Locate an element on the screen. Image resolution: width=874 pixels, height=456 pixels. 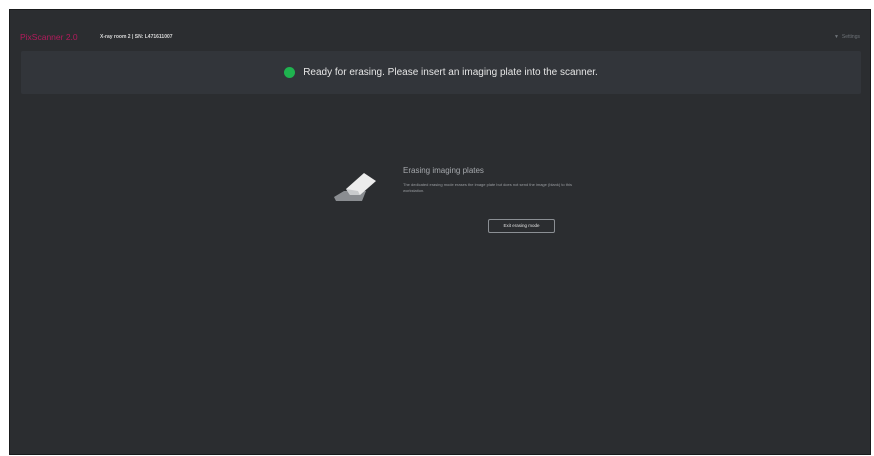
settings-menu: ▼ Settings is located at coordinates (847, 37).